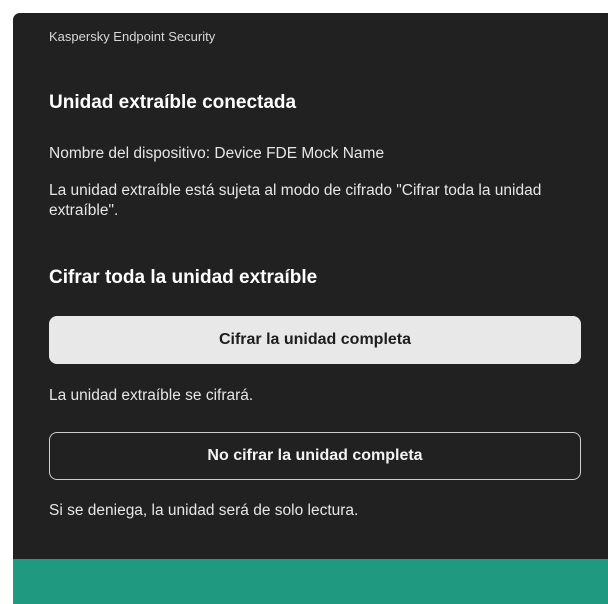  I want to click on app-title: Kaspersky Endpoint Security, so click(132, 36).